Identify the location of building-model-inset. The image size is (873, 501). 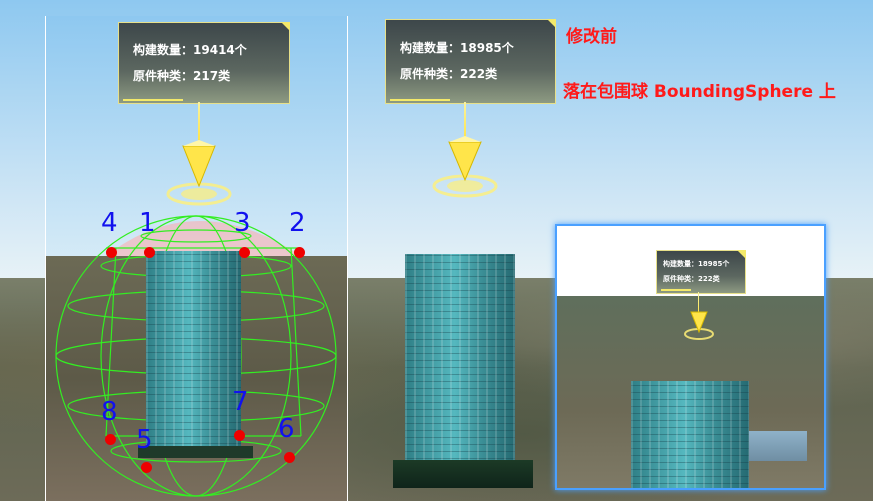
(690, 434).